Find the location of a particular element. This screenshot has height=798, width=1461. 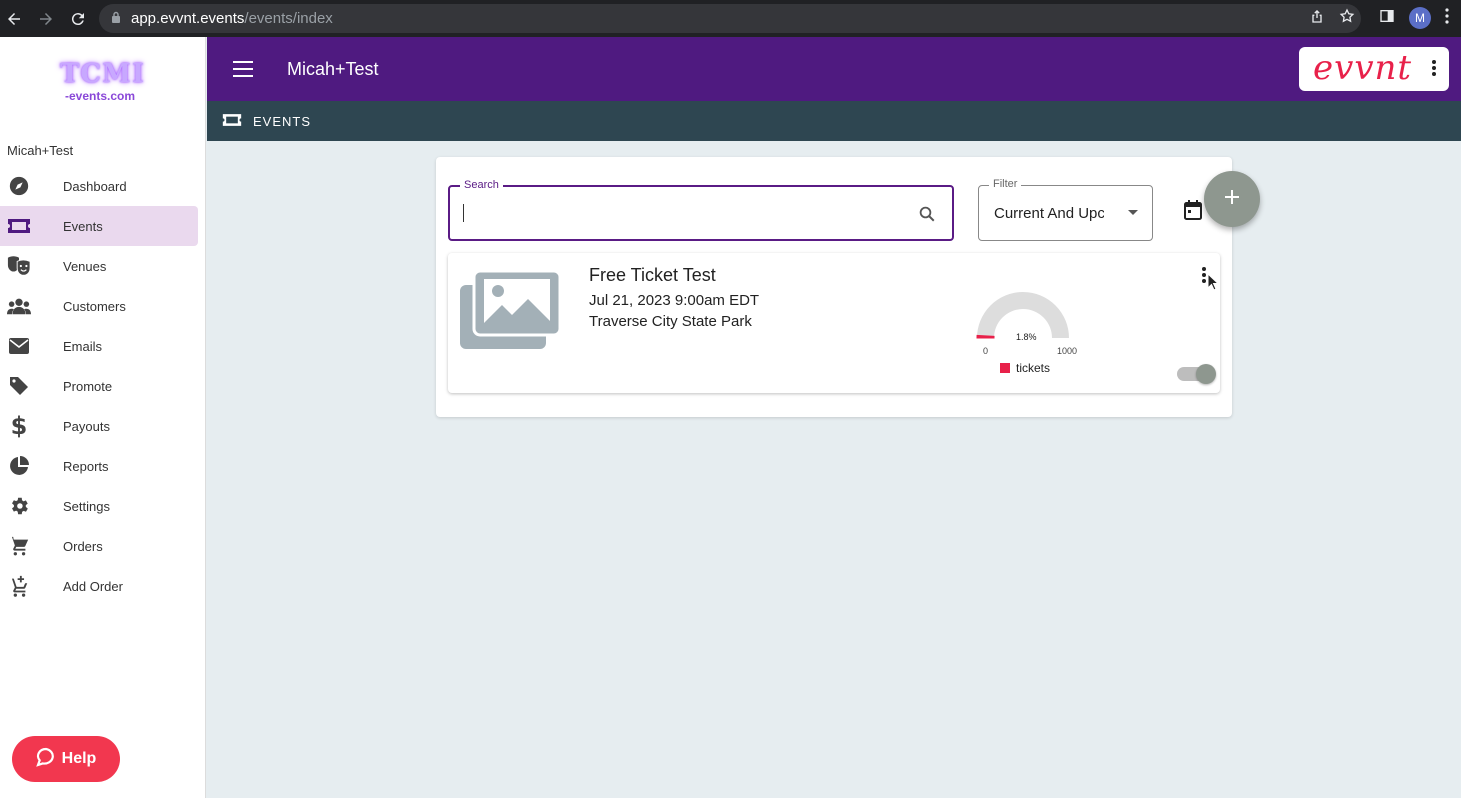

plus-icon is located at coordinates (1232, 199).